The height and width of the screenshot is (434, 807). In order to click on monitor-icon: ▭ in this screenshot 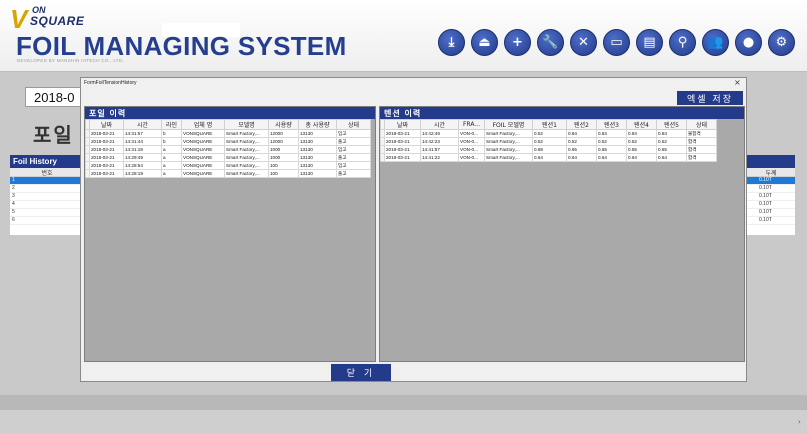, I will do `click(616, 42)`.